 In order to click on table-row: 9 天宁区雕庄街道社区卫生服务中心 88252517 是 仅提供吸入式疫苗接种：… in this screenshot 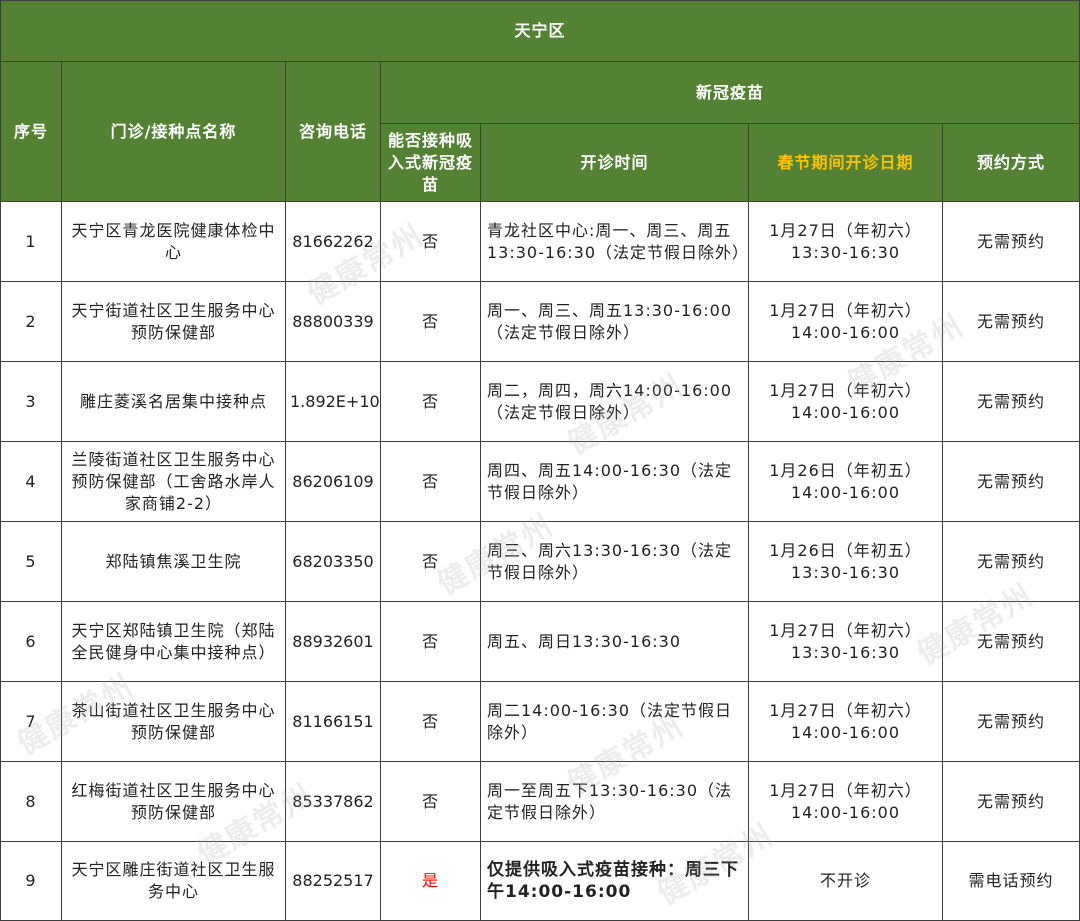, I will do `click(540, 881)`.